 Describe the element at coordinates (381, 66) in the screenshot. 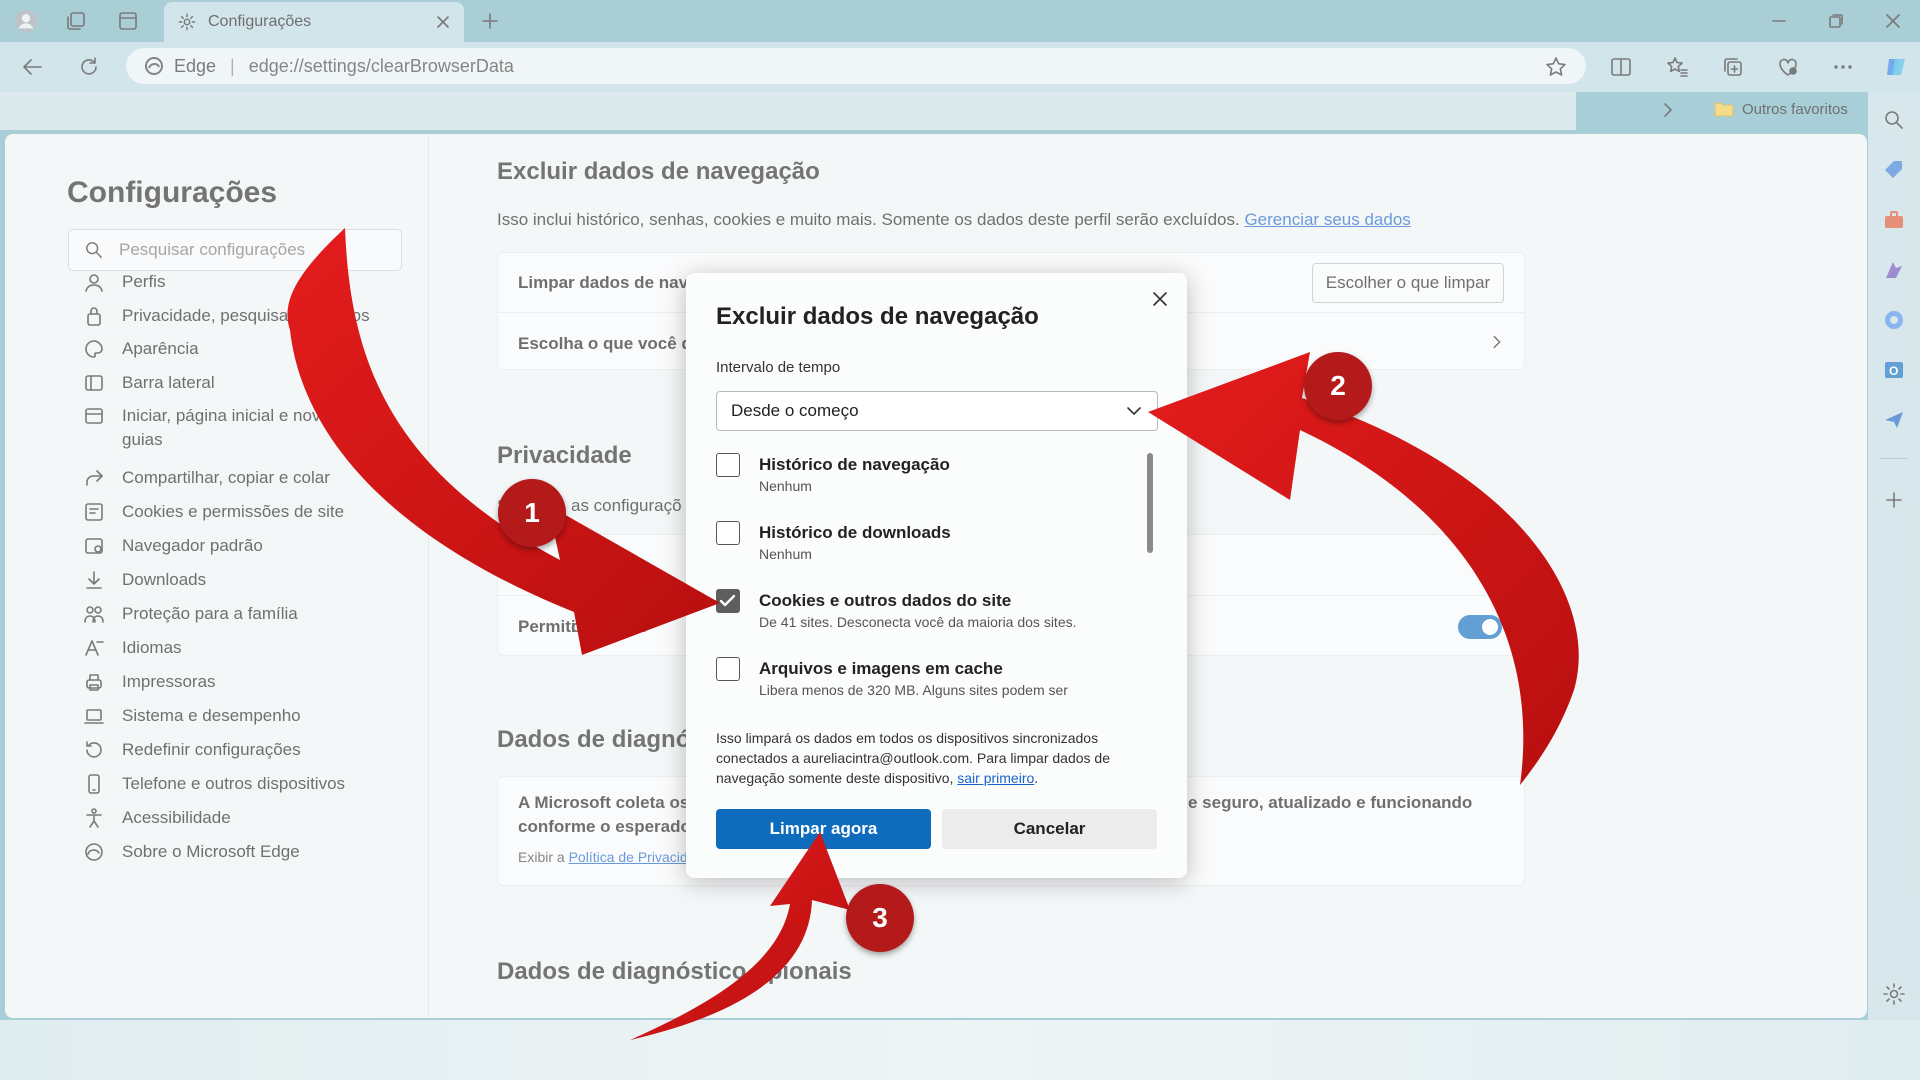

I see `url-text: edge://settings/clearBrowserData` at that location.